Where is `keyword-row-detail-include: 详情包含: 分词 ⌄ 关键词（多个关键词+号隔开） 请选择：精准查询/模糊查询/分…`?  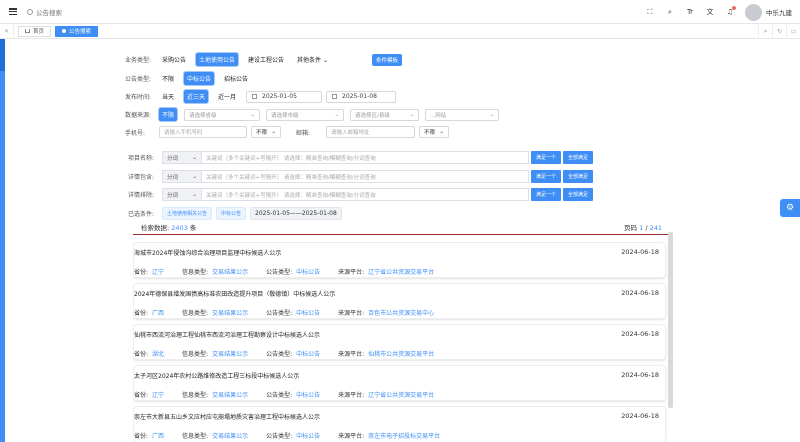 keyword-row-detail-include: 详情包含: 分词 ⌄ 关键词（多个关键词+号隔开） 请选择：精准查询/模糊查询/分… is located at coordinates (361, 176).